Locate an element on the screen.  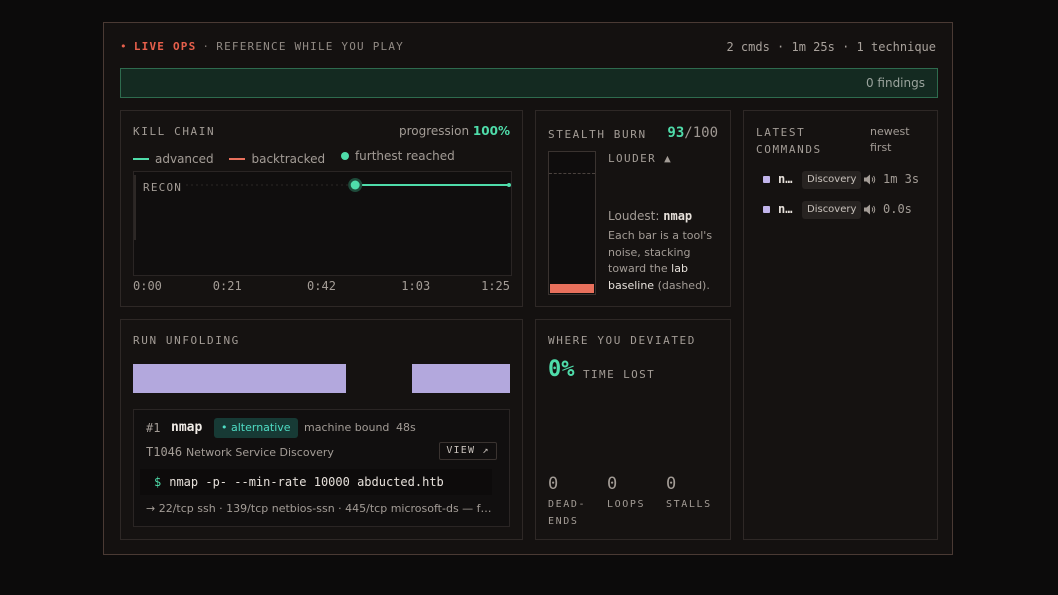
time-axis: 0:00 0:21 0:42 1:03 1:25 is located at coordinates (321, 287).